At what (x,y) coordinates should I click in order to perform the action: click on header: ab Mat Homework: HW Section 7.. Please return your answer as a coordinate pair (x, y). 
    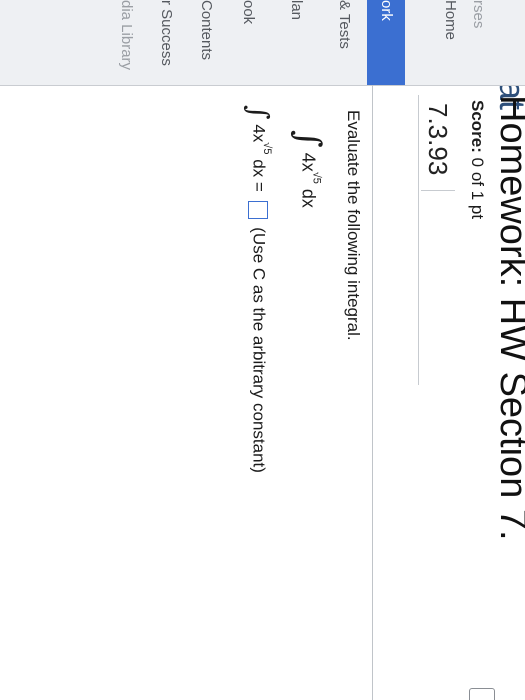
    Looking at the image, I should click on (497, 350).